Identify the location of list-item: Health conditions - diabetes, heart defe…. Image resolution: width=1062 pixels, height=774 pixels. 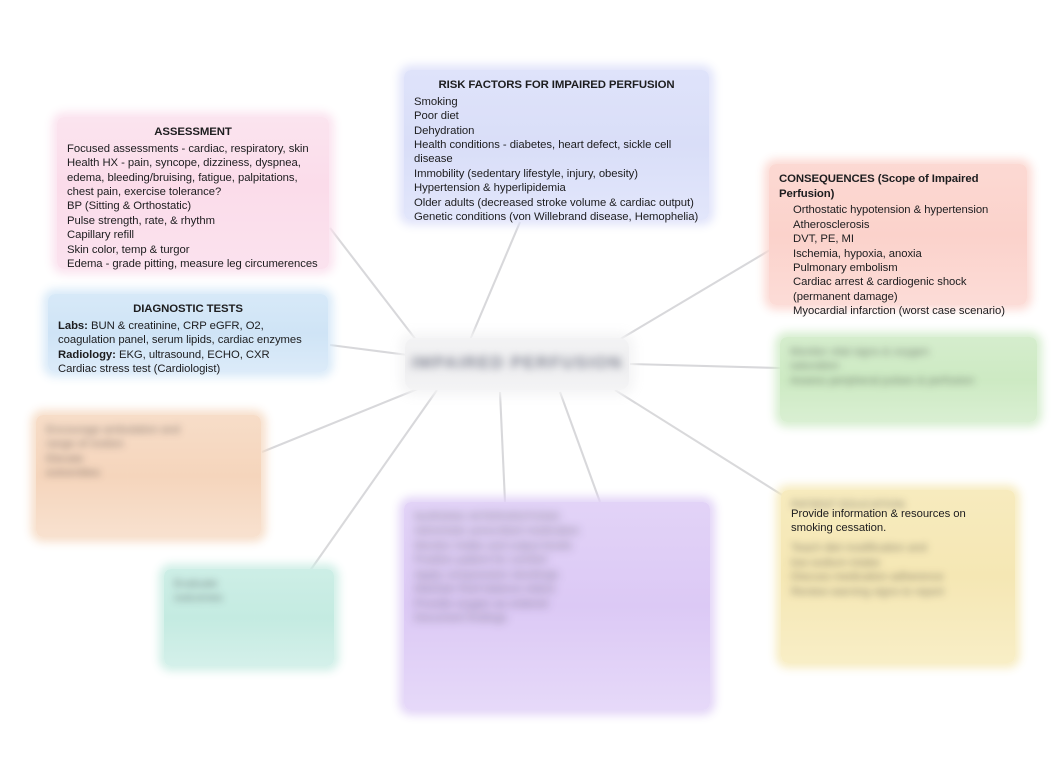
(543, 152).